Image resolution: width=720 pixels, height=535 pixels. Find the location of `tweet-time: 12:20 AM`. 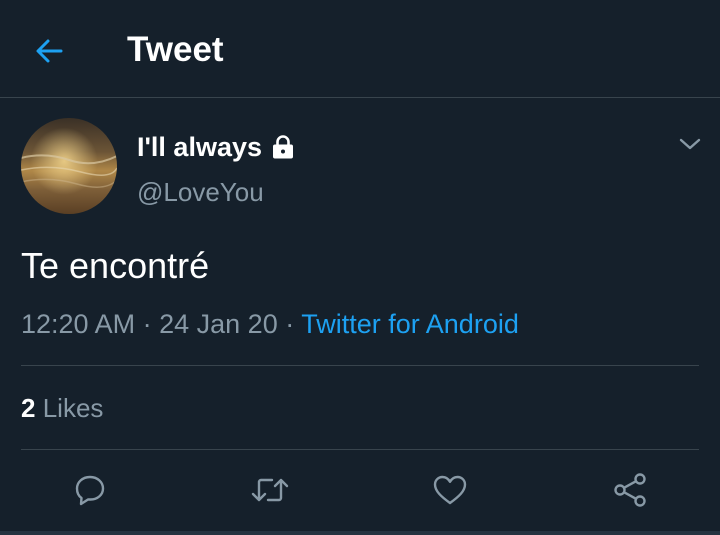

tweet-time: 12:20 AM is located at coordinates (78, 324).